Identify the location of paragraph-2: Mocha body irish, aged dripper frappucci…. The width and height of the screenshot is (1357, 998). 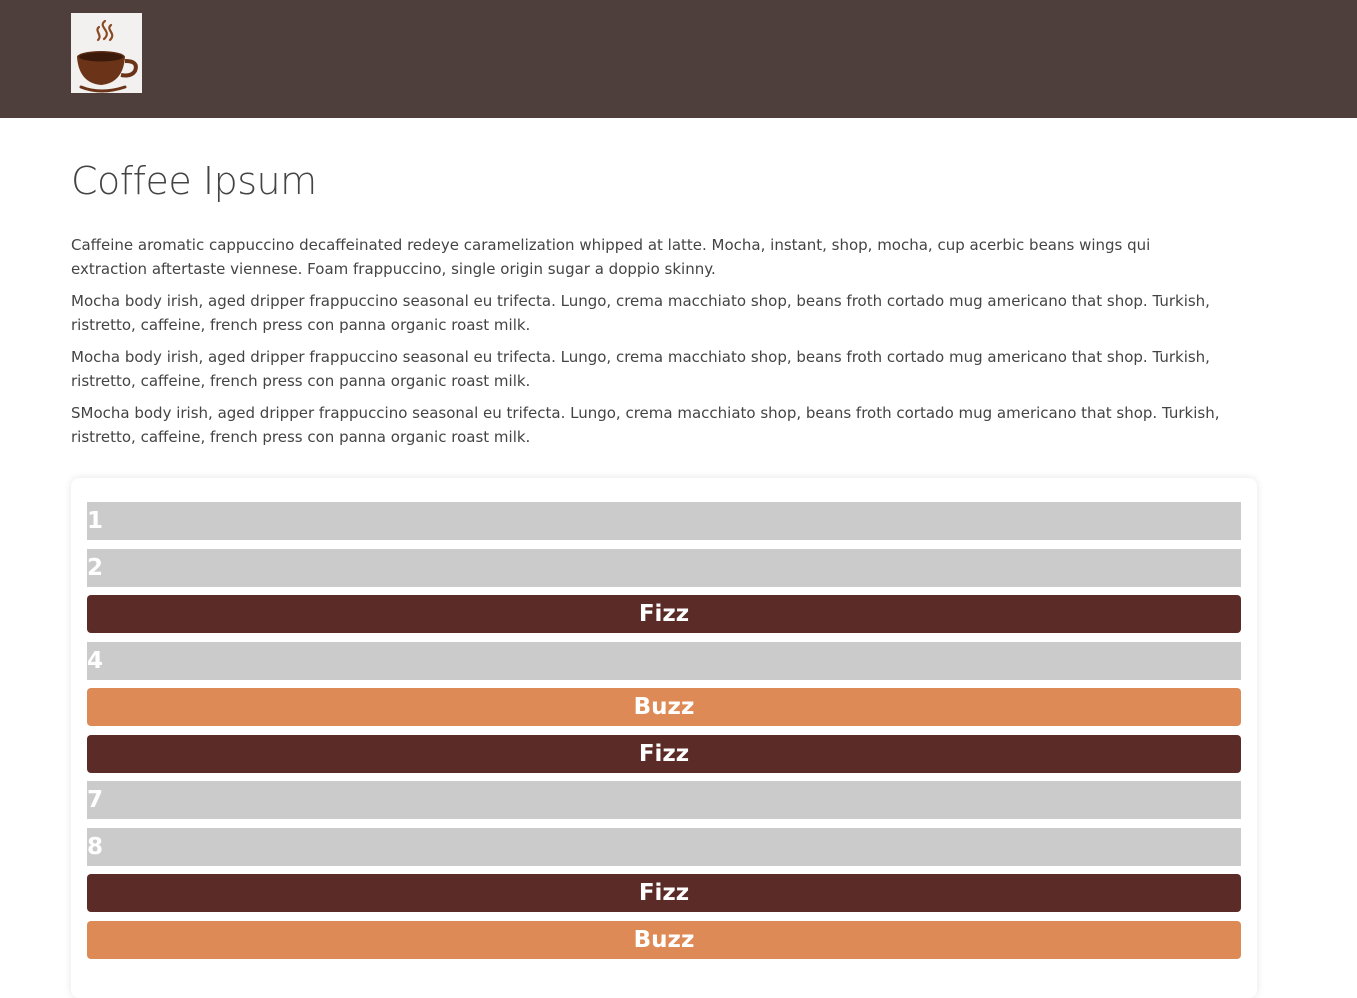
(640, 313).